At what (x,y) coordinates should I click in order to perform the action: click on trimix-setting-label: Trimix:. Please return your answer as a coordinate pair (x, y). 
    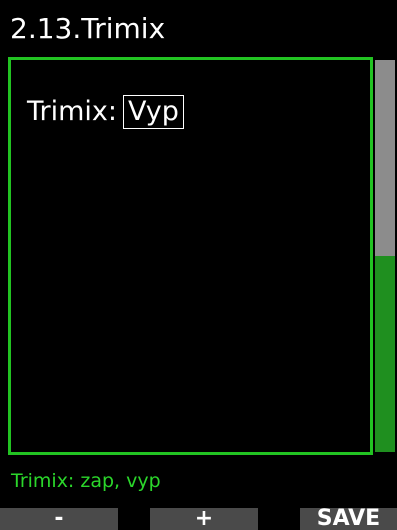
    Looking at the image, I should click on (72, 111).